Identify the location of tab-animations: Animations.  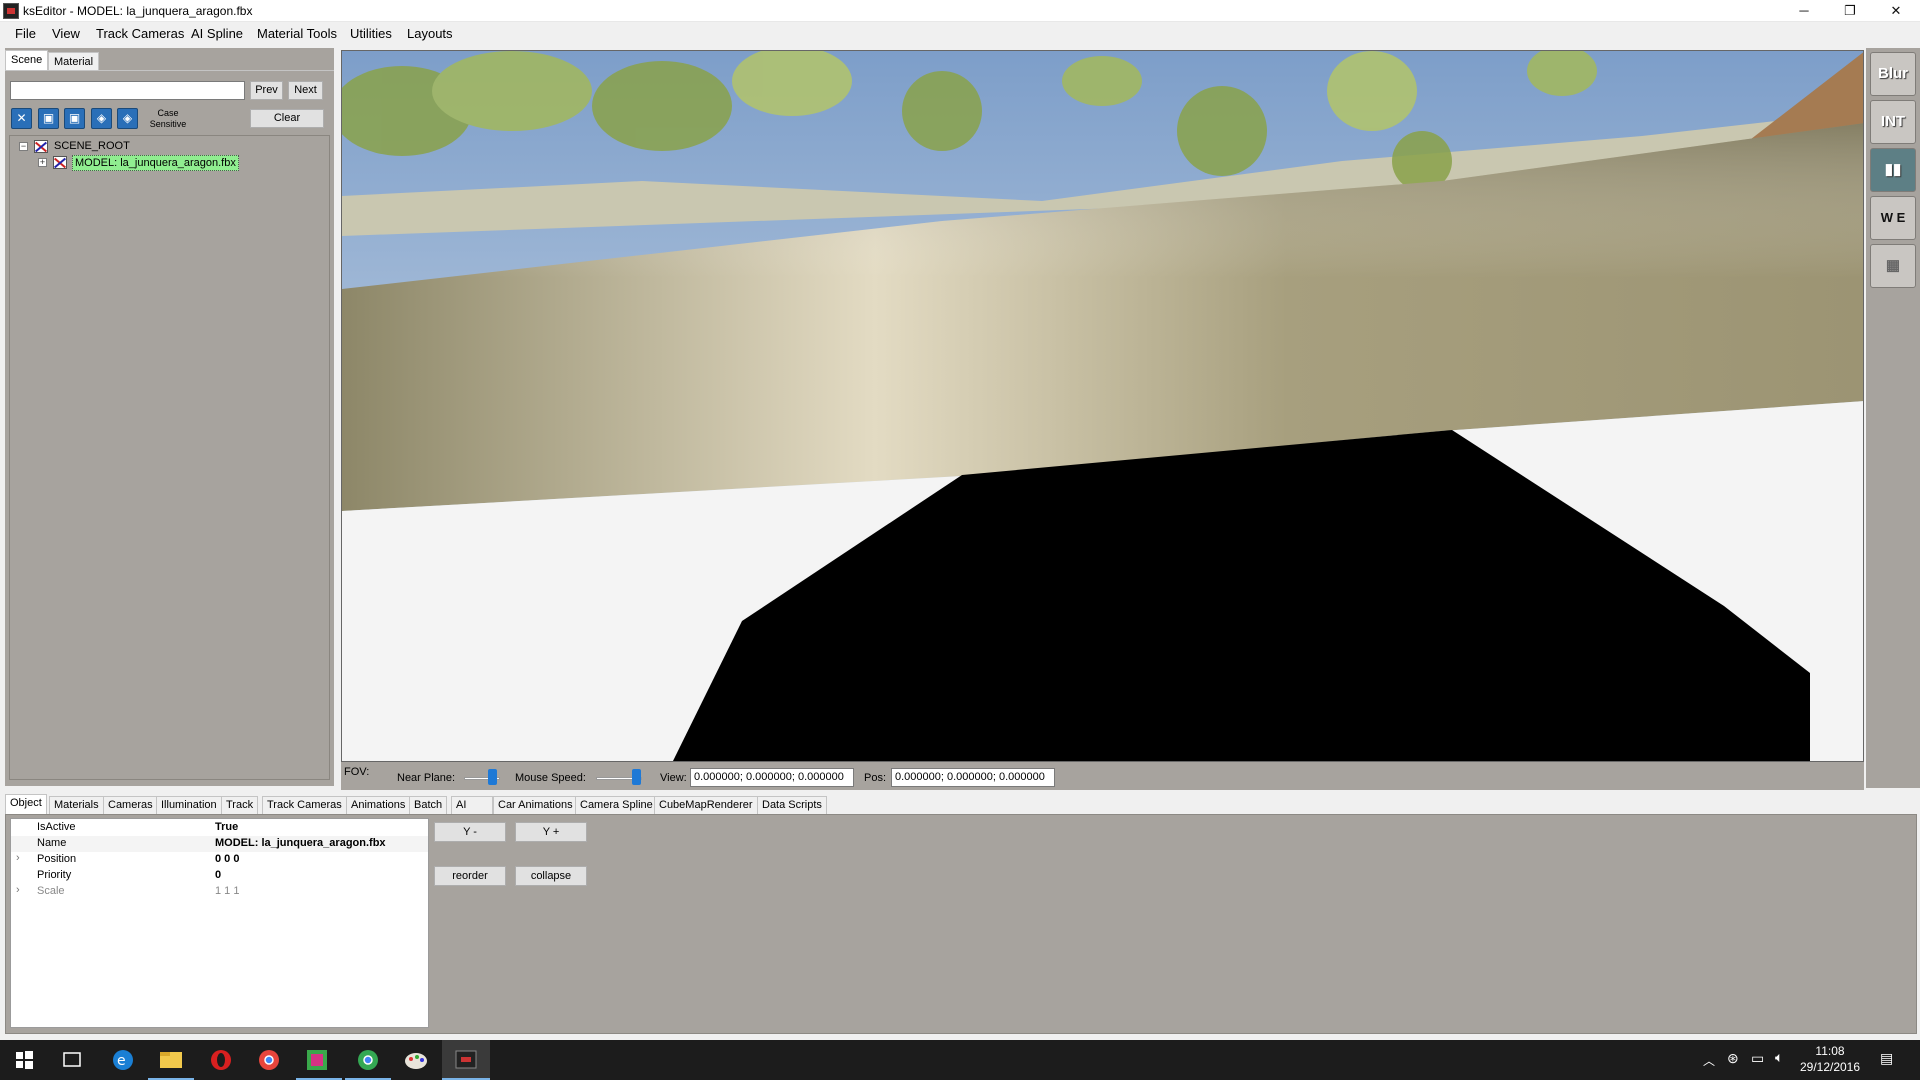
(378, 805).